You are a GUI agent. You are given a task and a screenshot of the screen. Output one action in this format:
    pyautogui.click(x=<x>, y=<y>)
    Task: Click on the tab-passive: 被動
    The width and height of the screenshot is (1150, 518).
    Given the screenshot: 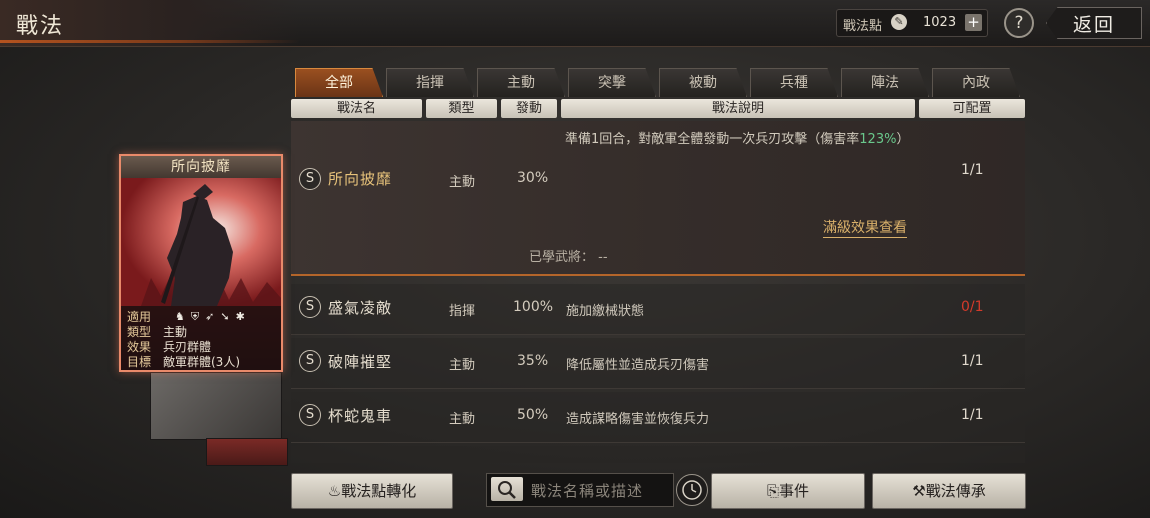 What is the action you would take?
    pyautogui.click(x=703, y=82)
    